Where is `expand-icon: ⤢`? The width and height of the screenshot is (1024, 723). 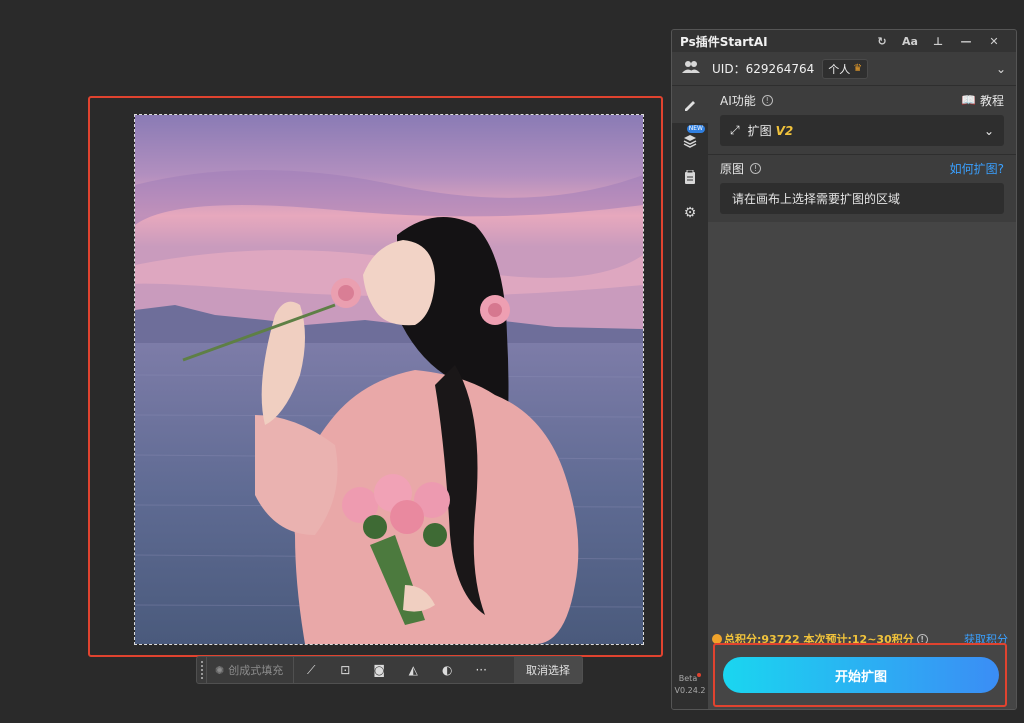 expand-icon: ⤢ is located at coordinates (735, 130).